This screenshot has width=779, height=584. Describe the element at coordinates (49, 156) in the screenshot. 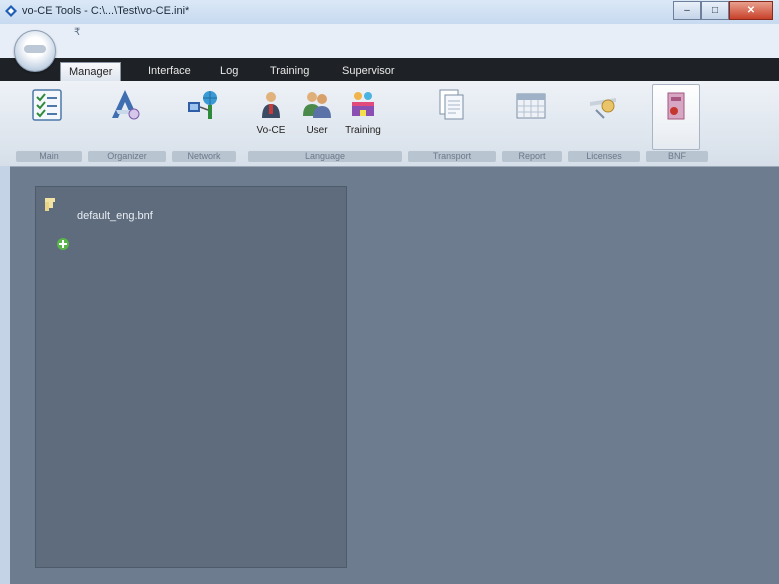

I see `group-label-main: Main` at that location.